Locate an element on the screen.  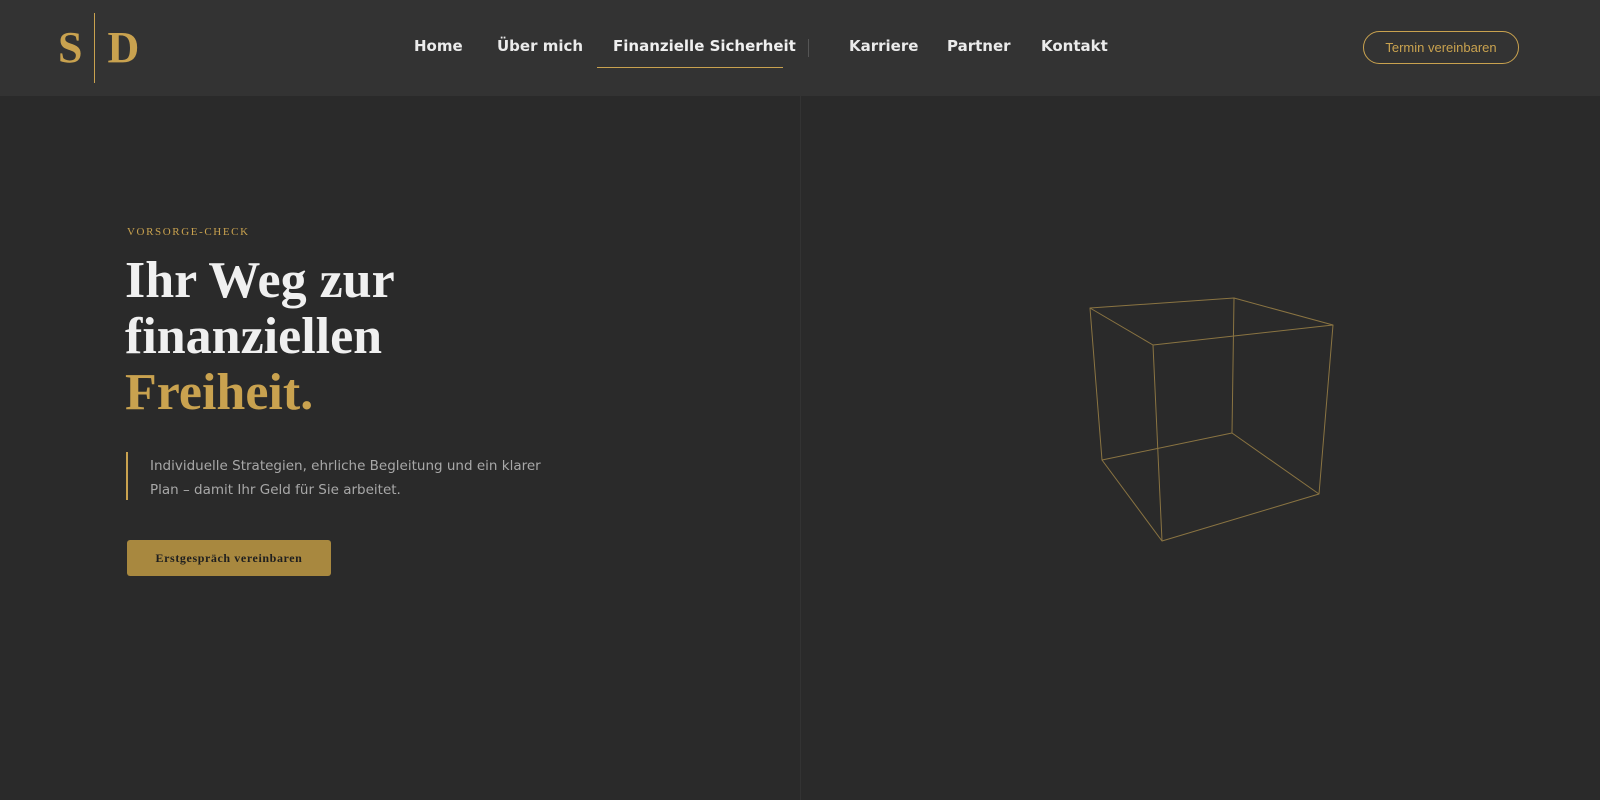
cube-edge-bottom-right is located at coordinates (1275, 463).